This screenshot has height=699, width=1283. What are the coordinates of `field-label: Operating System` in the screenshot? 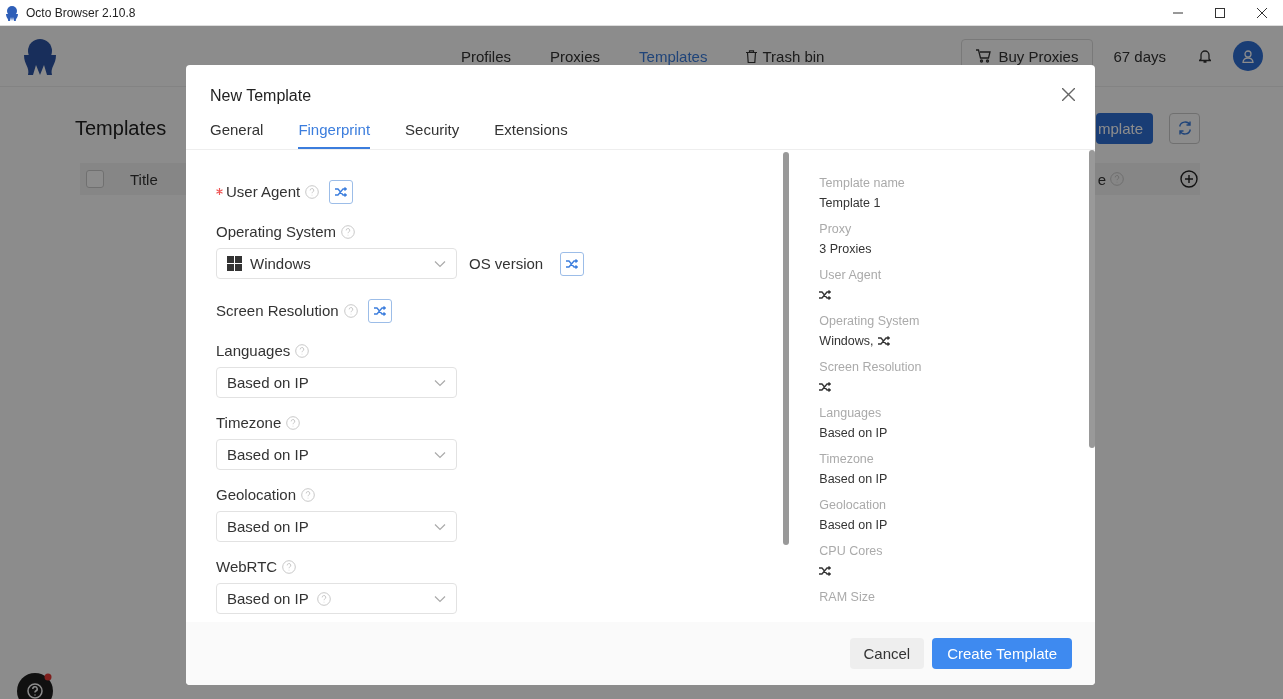 It's located at (276, 231).